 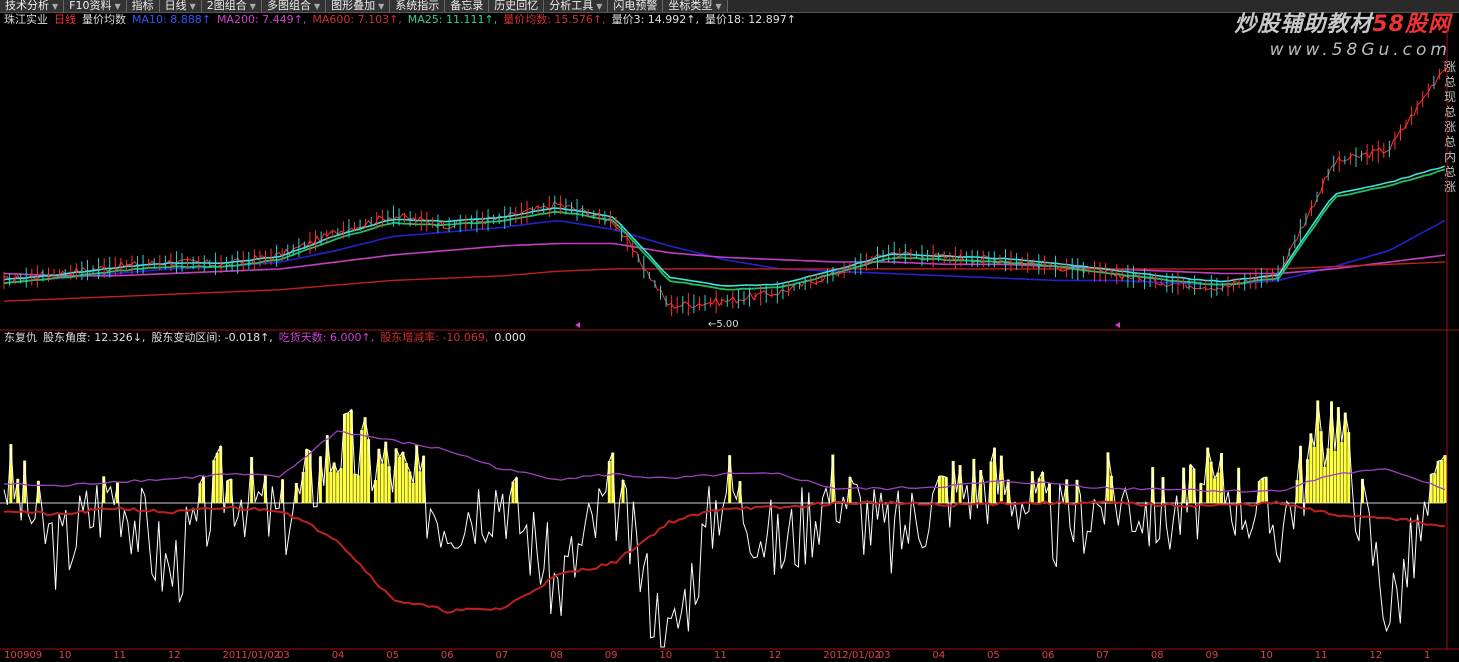 I want to click on date-tick-label: 1, so click(x=1427, y=655).